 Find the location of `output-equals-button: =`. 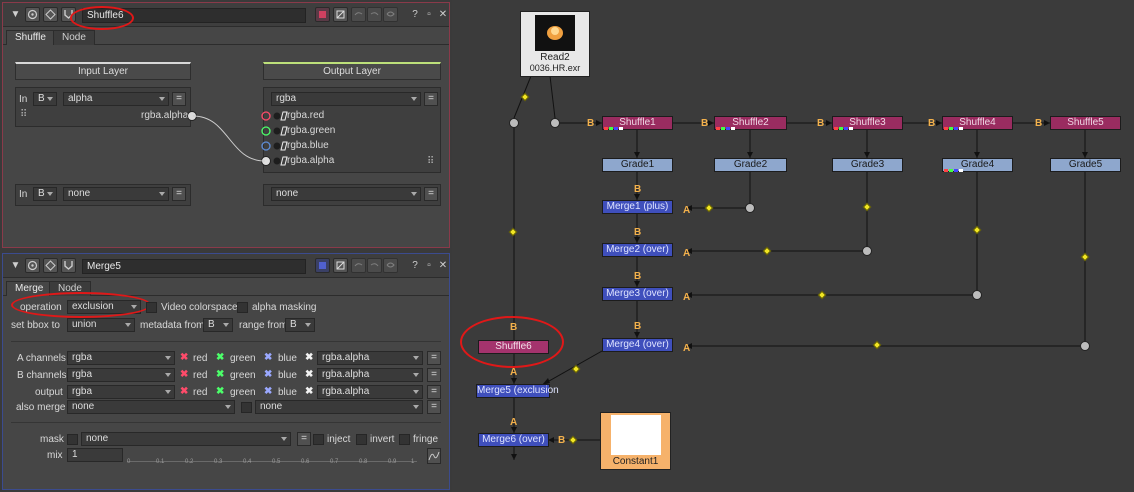

output-equals-button: = is located at coordinates (431, 99).